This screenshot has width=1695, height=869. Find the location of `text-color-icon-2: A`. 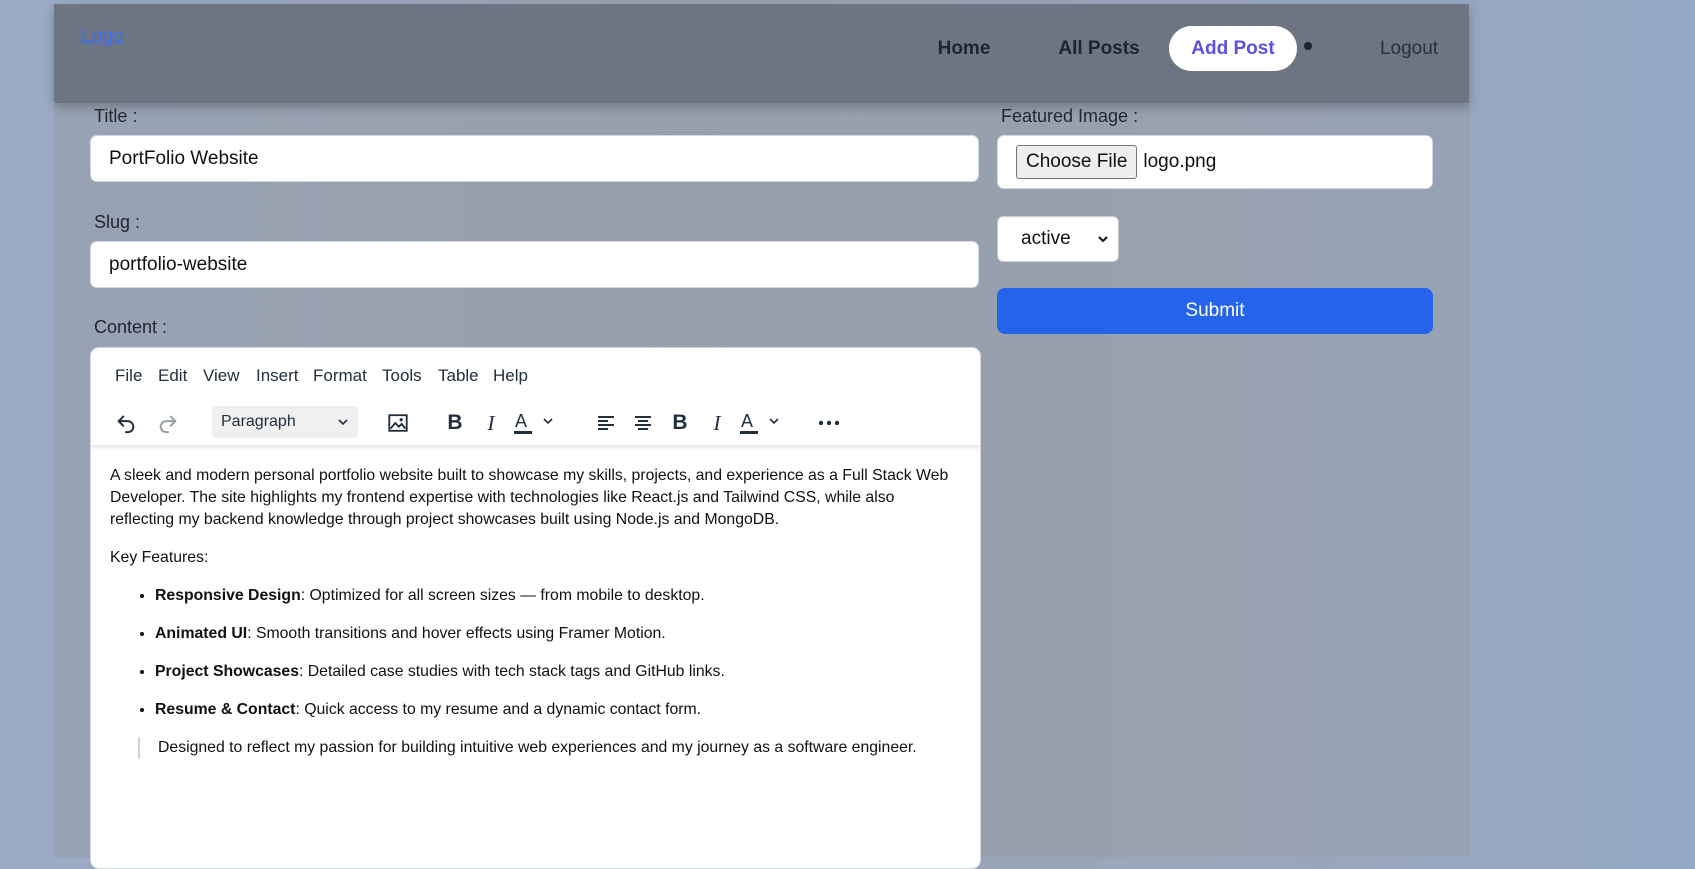

text-color-icon-2: A is located at coordinates (763, 423).